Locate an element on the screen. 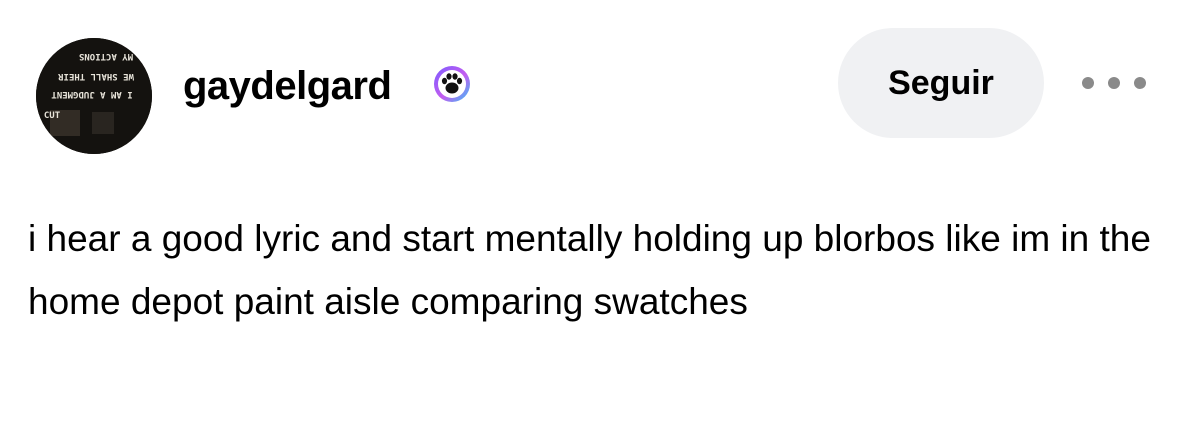 This screenshot has height=421, width=1200. more-options-icon is located at coordinates (1114, 83).